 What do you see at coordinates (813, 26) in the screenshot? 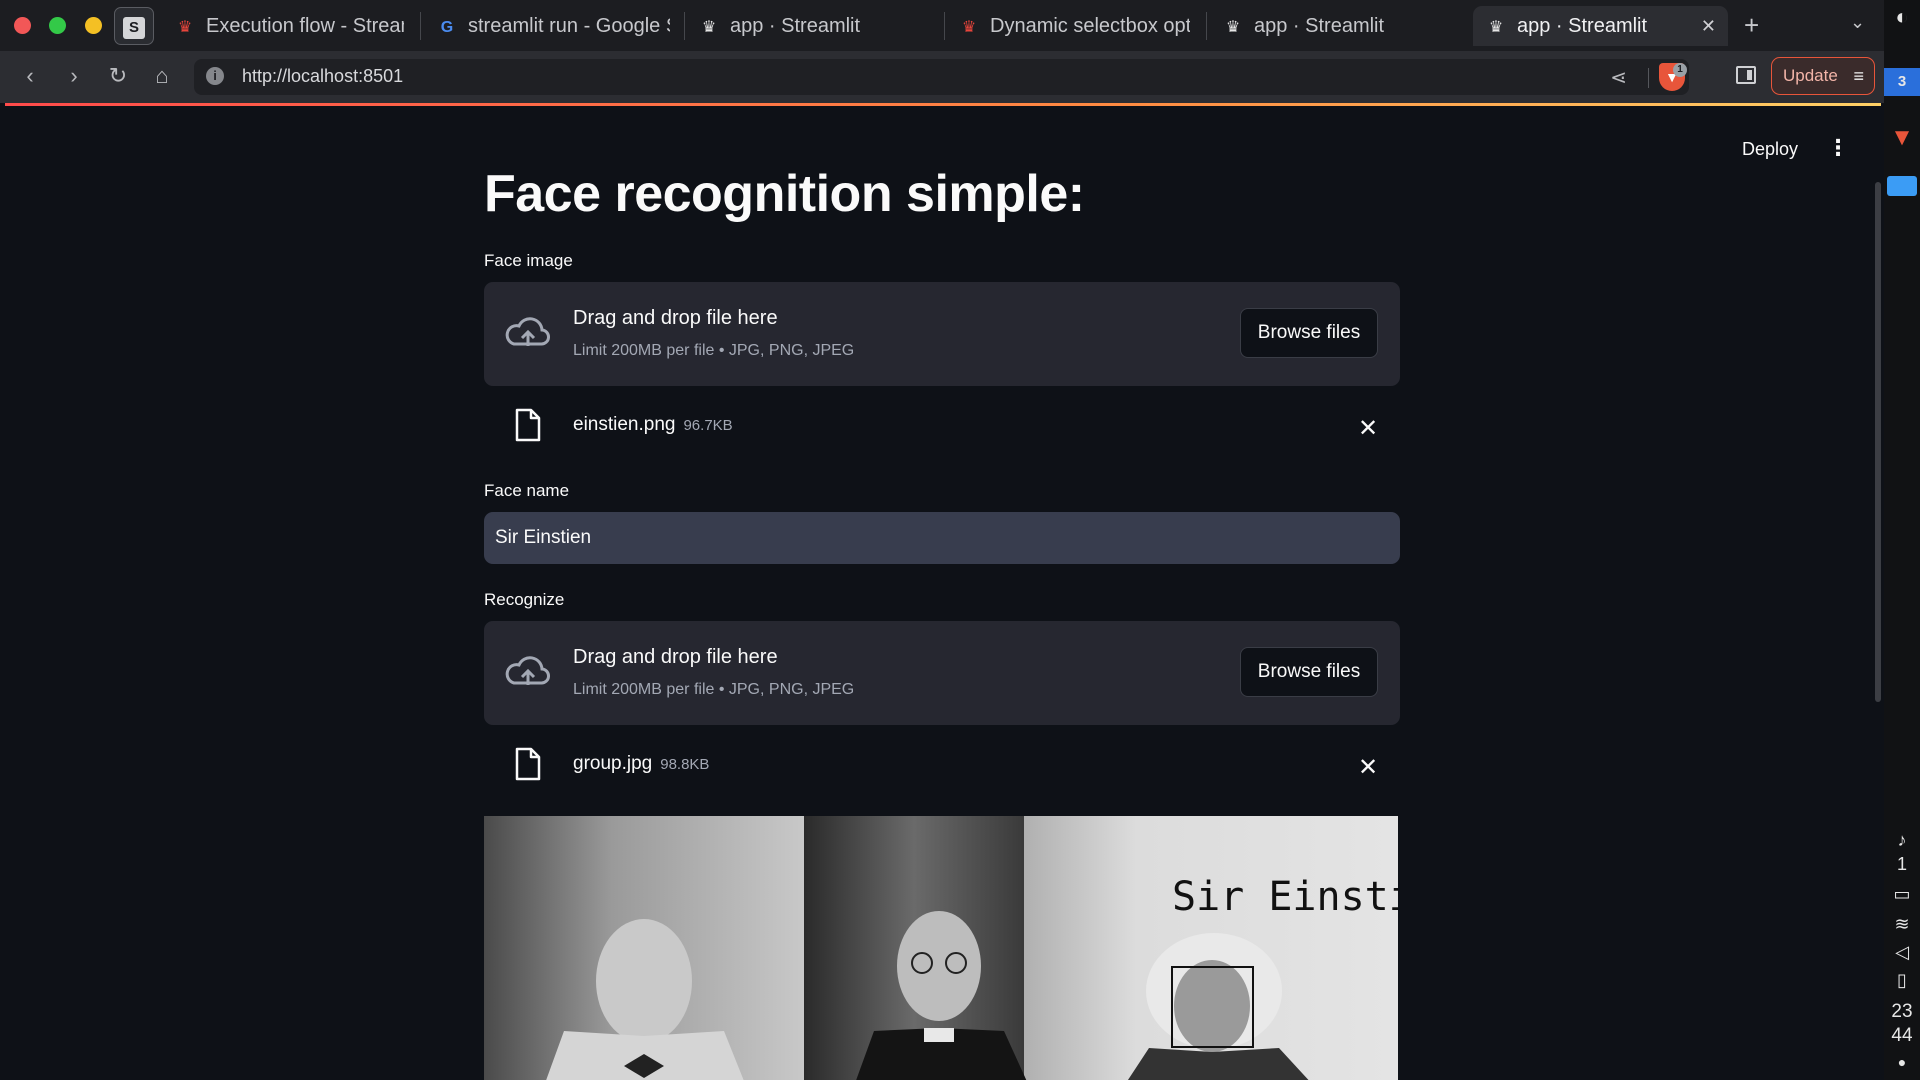
I see `tab-app-streamlit-1: ♛ app · Streamlit` at bounding box center [813, 26].